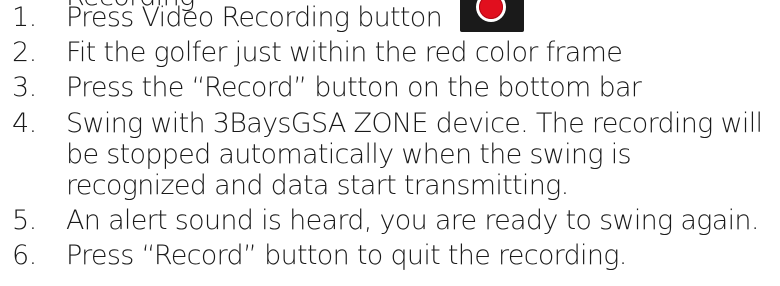  What do you see at coordinates (24, 221) in the screenshot?
I see `step-number: 5.` at bounding box center [24, 221].